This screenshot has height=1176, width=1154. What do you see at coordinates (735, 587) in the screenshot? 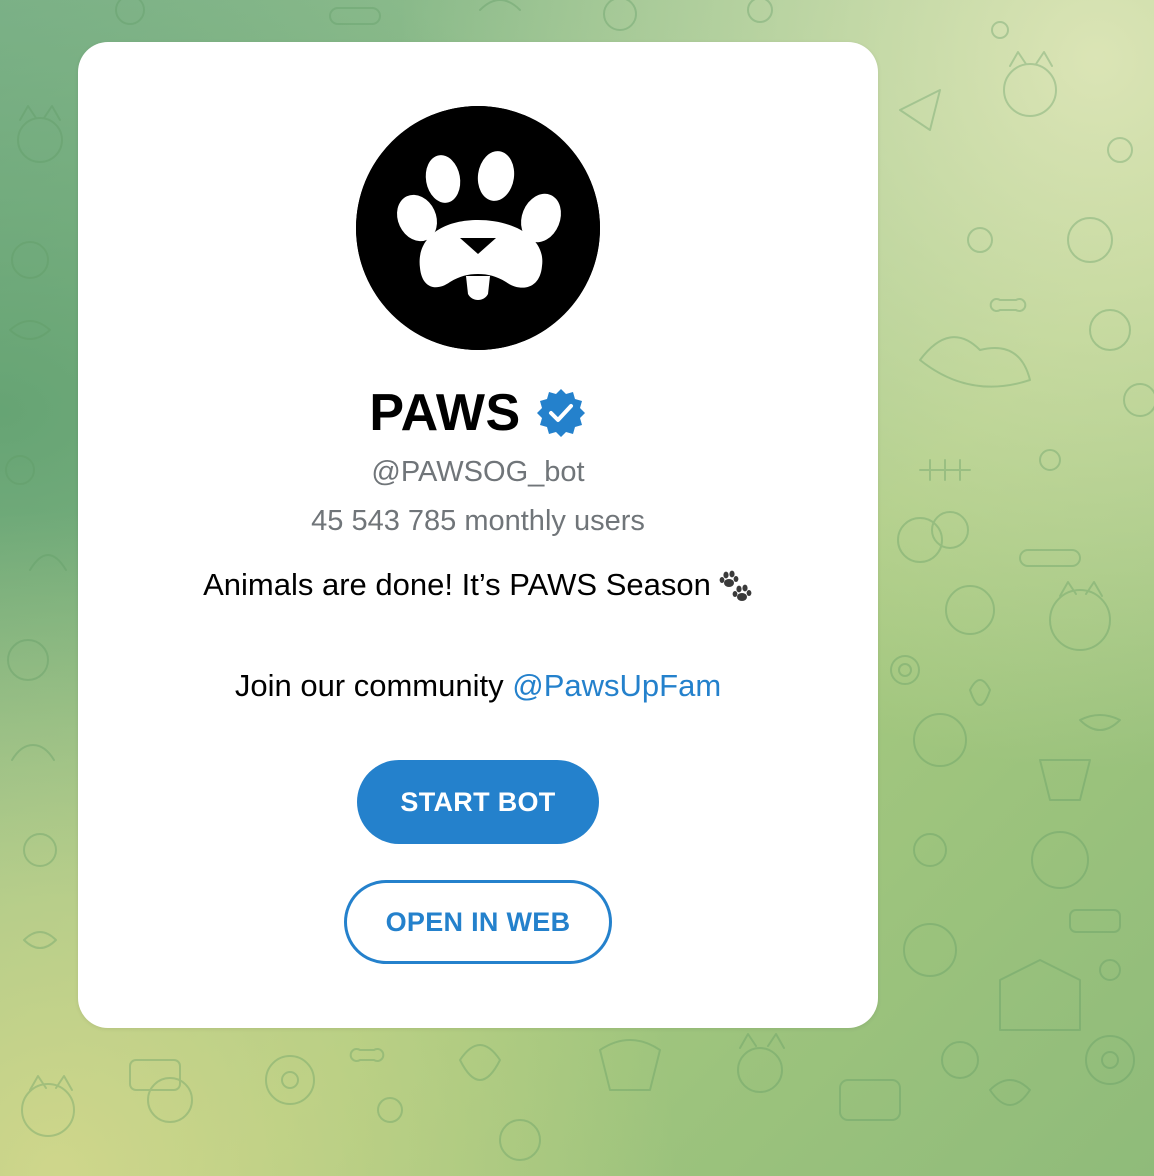
I see `paw-prints-emoji-icon` at bounding box center [735, 587].